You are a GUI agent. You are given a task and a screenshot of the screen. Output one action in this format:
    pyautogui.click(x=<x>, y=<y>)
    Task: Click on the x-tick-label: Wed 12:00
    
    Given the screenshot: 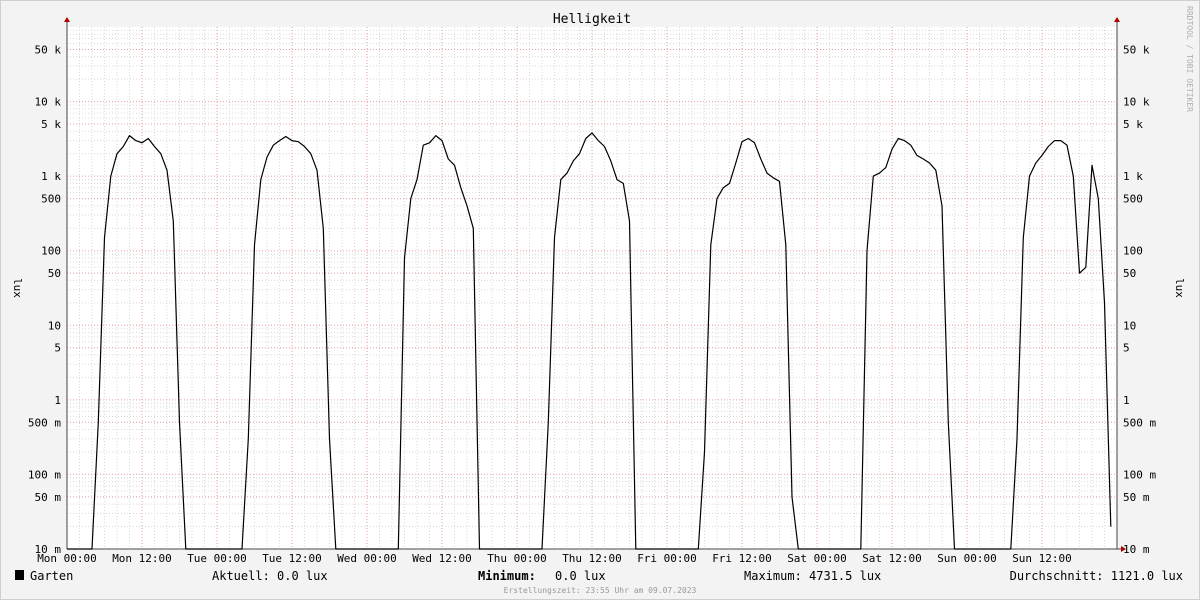 What is the action you would take?
    pyautogui.click(x=442, y=558)
    